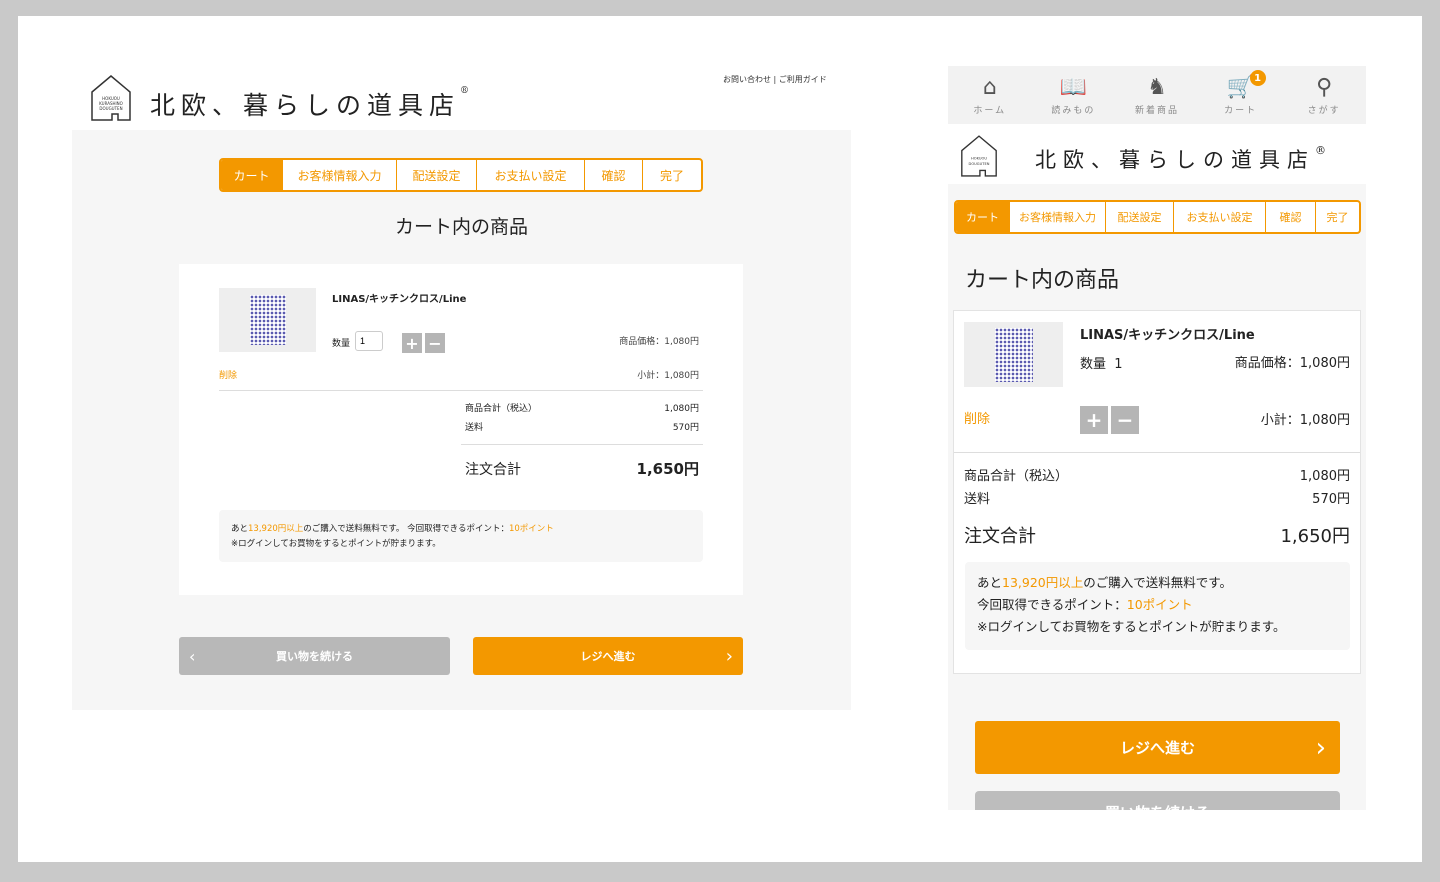 This screenshot has width=1440, height=882. What do you see at coordinates (1157, 87) in the screenshot?
I see `horse-icon: ♞` at bounding box center [1157, 87].